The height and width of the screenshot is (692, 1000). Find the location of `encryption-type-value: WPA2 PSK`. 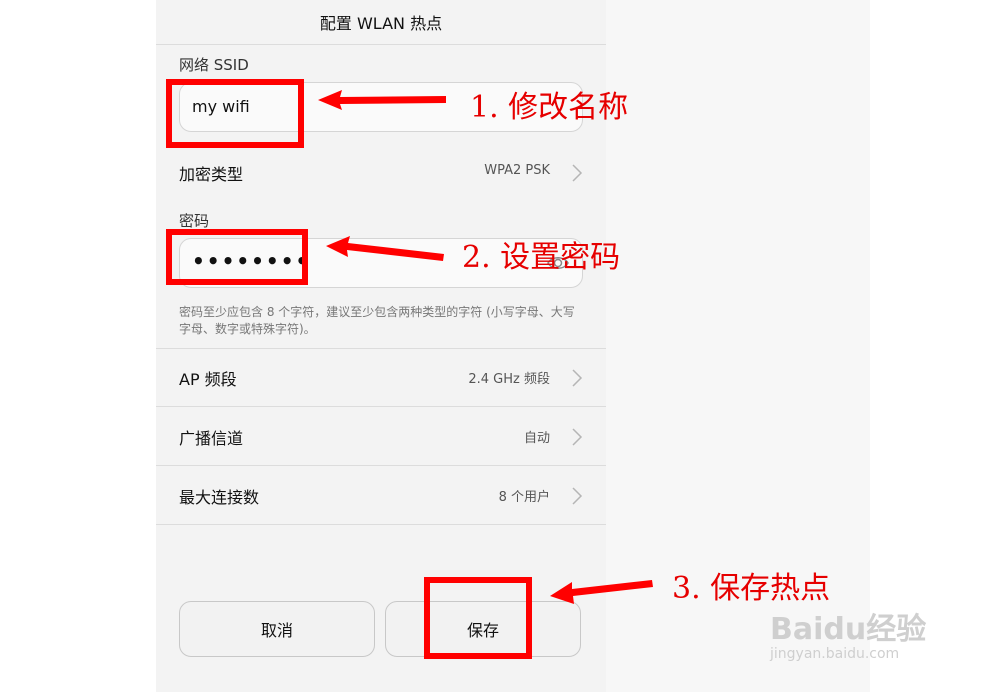

encryption-type-value: WPA2 PSK is located at coordinates (517, 170).